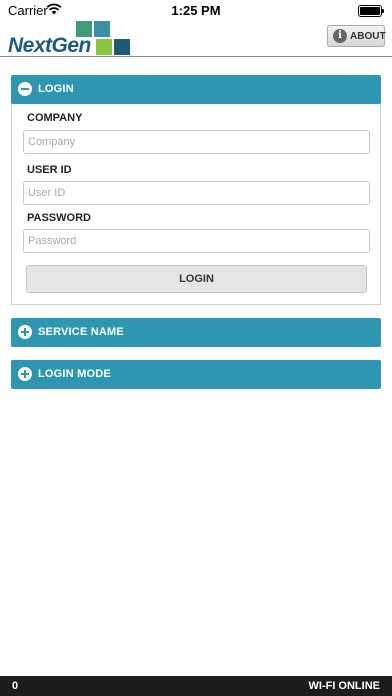  I want to click on login-section-title: LOGIN, so click(56, 89).